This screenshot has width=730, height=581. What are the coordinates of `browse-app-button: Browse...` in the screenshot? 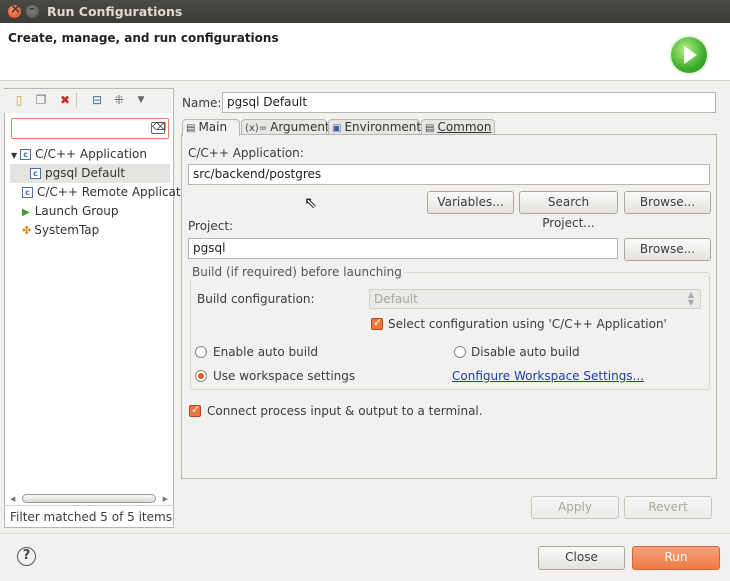 It's located at (667, 202).